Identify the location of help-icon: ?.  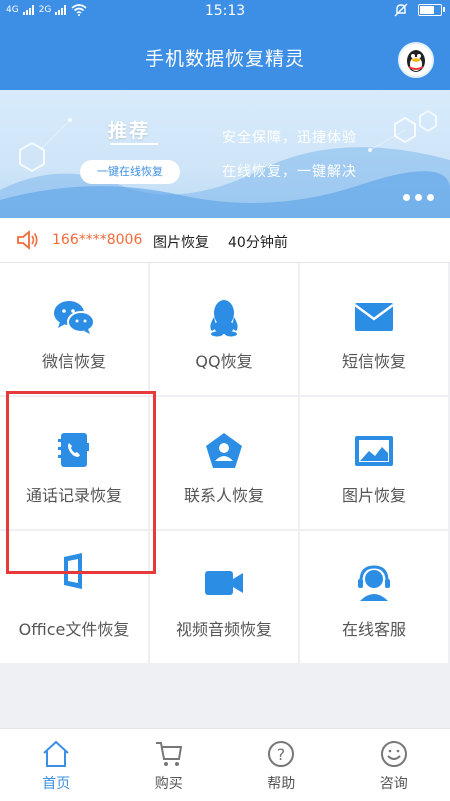
(281, 754).